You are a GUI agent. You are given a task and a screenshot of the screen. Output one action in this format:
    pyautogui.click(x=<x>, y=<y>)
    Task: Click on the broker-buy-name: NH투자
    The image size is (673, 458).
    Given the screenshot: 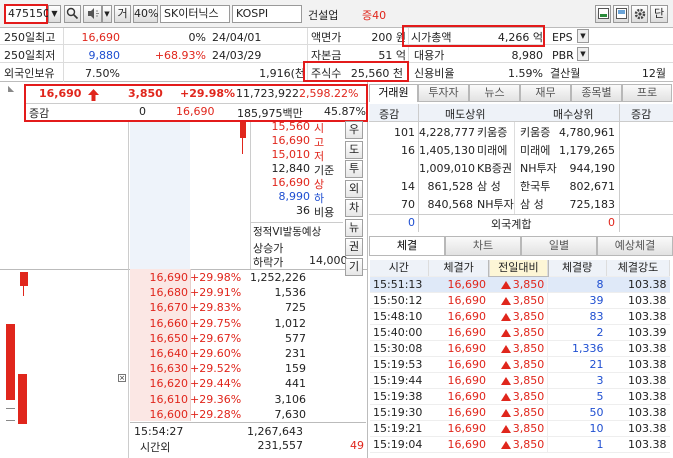 What is the action you would take?
    pyautogui.click(x=538, y=169)
    